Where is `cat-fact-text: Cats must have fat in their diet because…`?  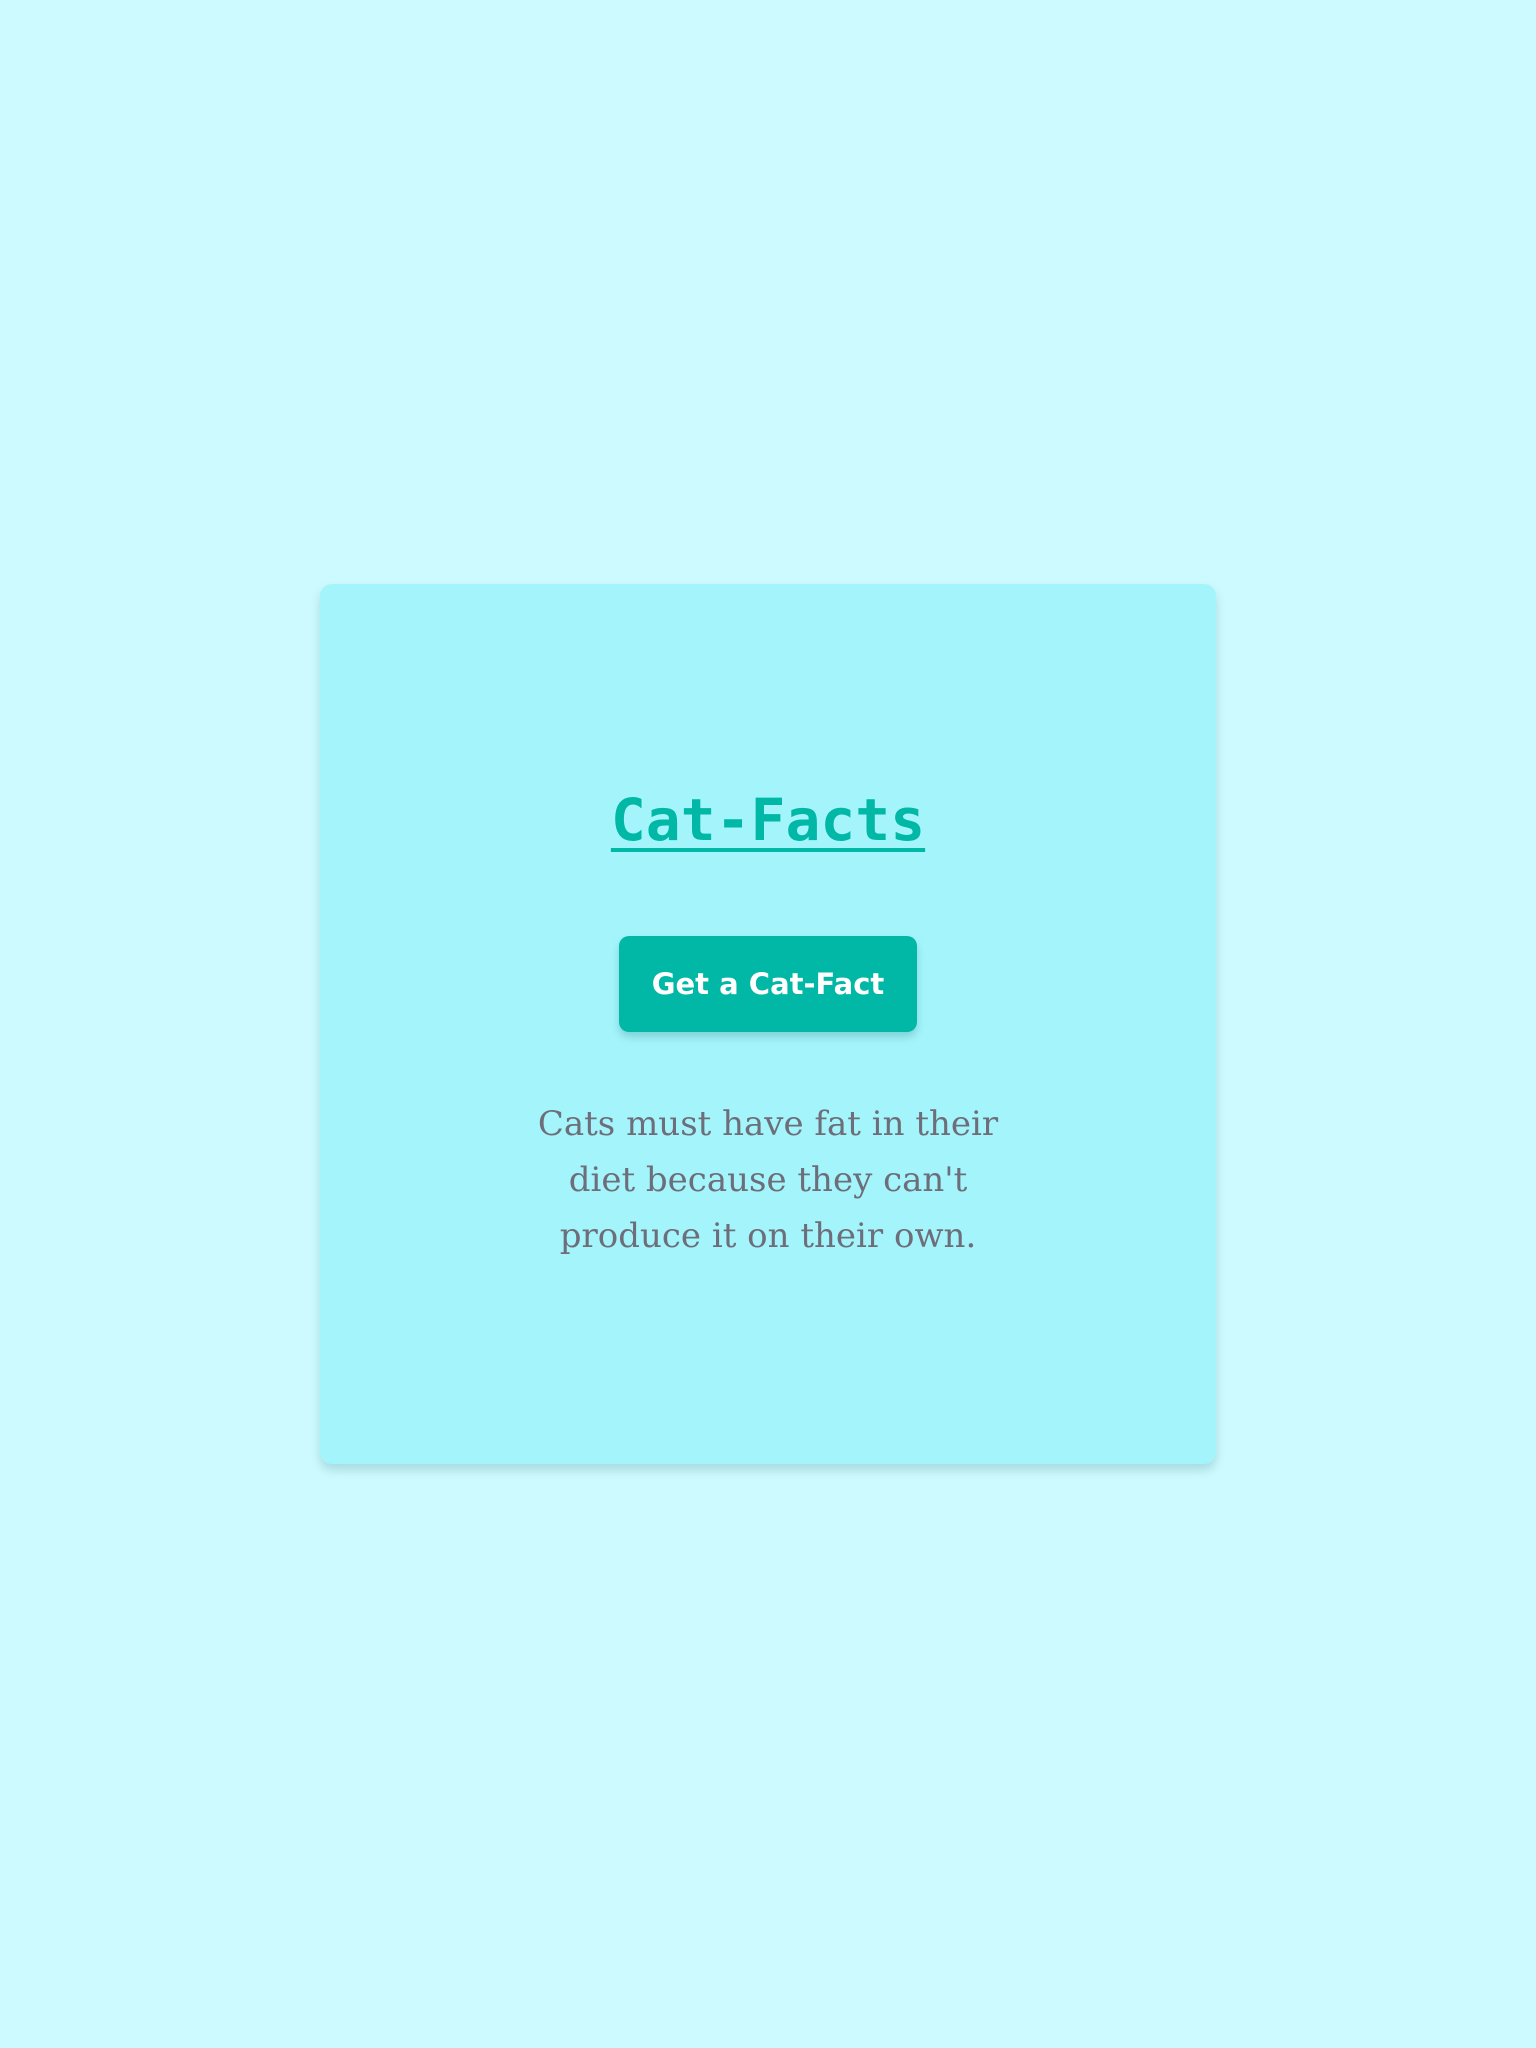 cat-fact-text: Cats must have fat in their diet because… is located at coordinates (768, 1180).